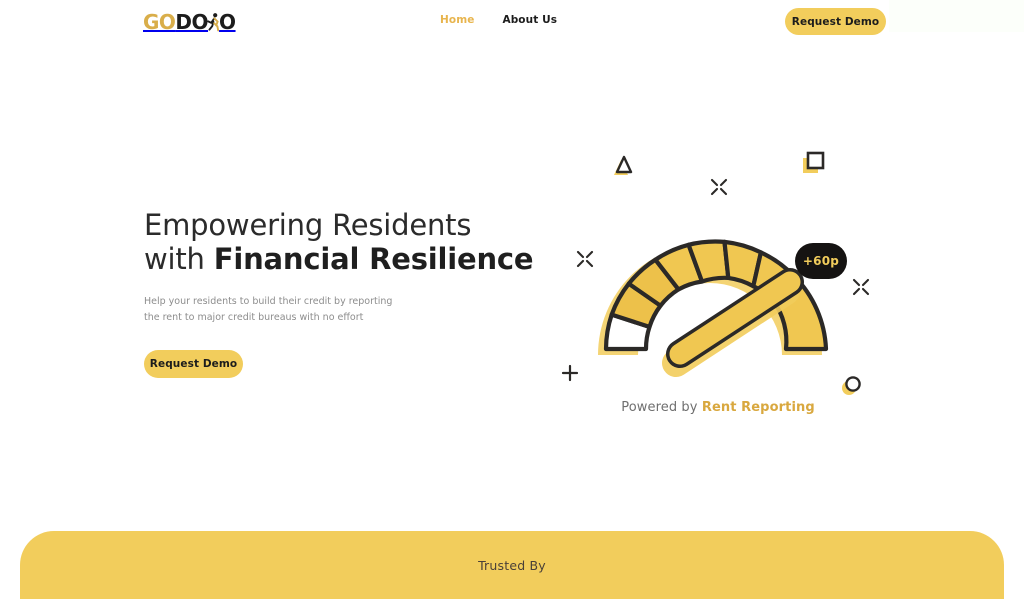 The image size is (1024, 599). Describe the element at coordinates (227, 22) in the screenshot. I see `logo-text-tail: O` at that location.